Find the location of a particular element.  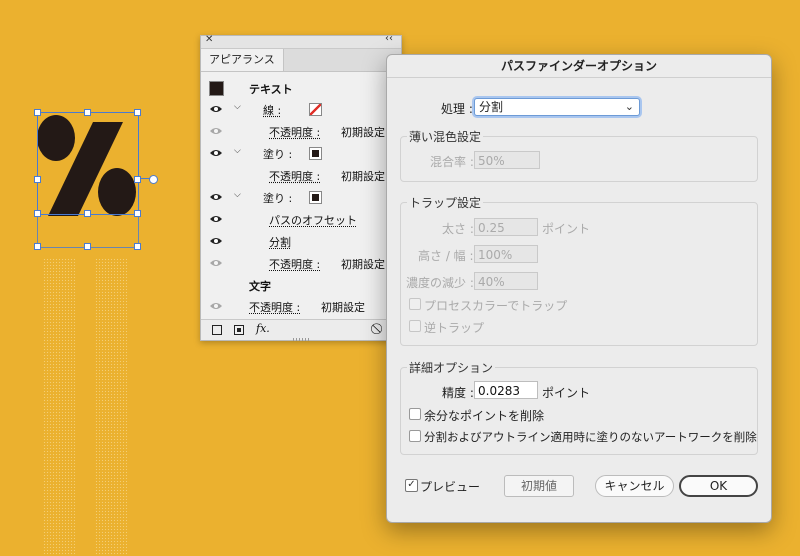

blend-settings-title: 薄い混色設定 is located at coordinates (445, 136).